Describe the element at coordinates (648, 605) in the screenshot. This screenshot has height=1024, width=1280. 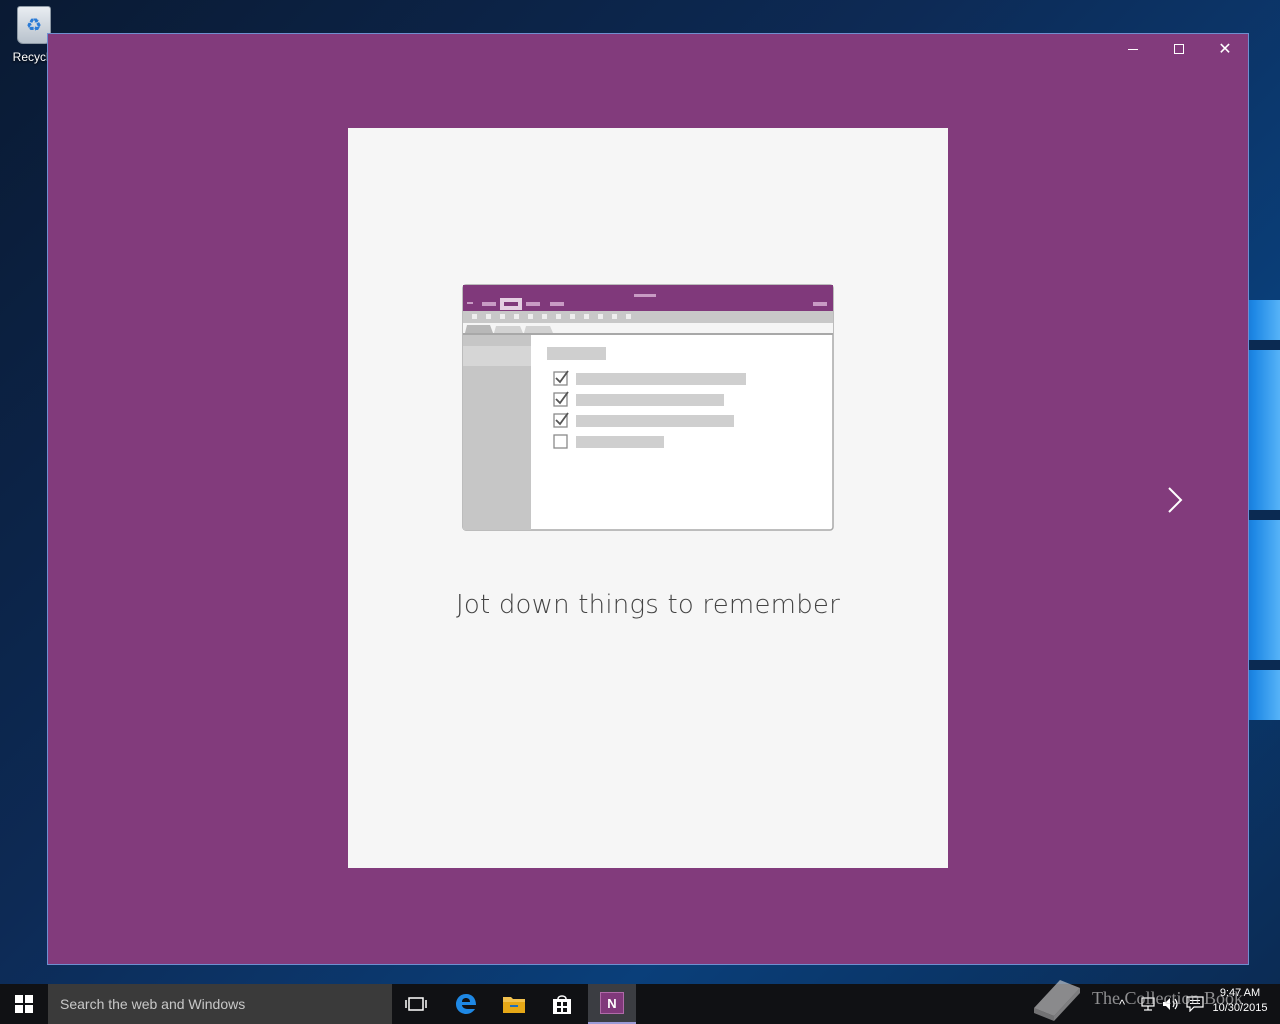
I see `intro-caption: Jot down things to remember` at that location.